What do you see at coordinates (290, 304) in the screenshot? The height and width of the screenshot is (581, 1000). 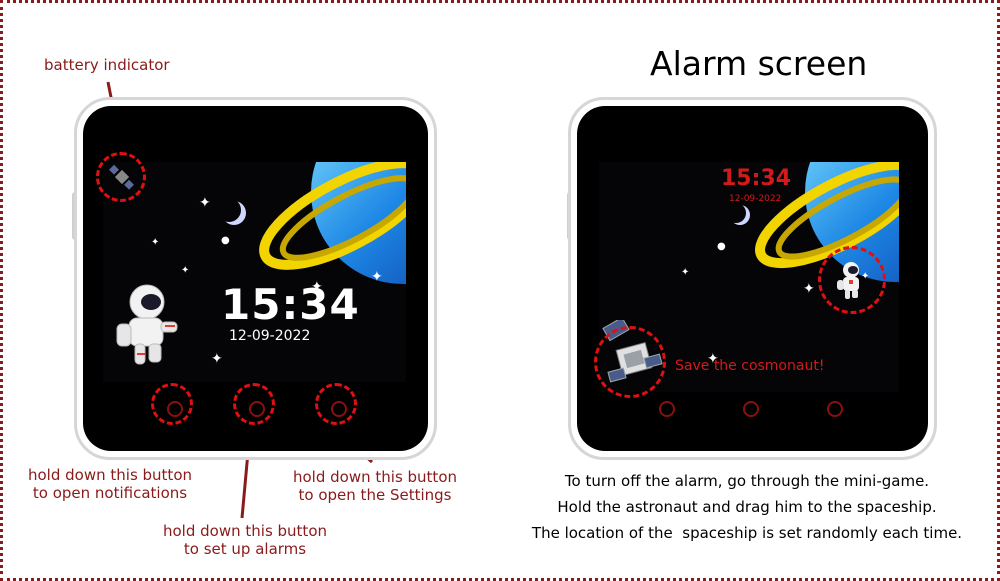 I see `home-time: 15:34` at bounding box center [290, 304].